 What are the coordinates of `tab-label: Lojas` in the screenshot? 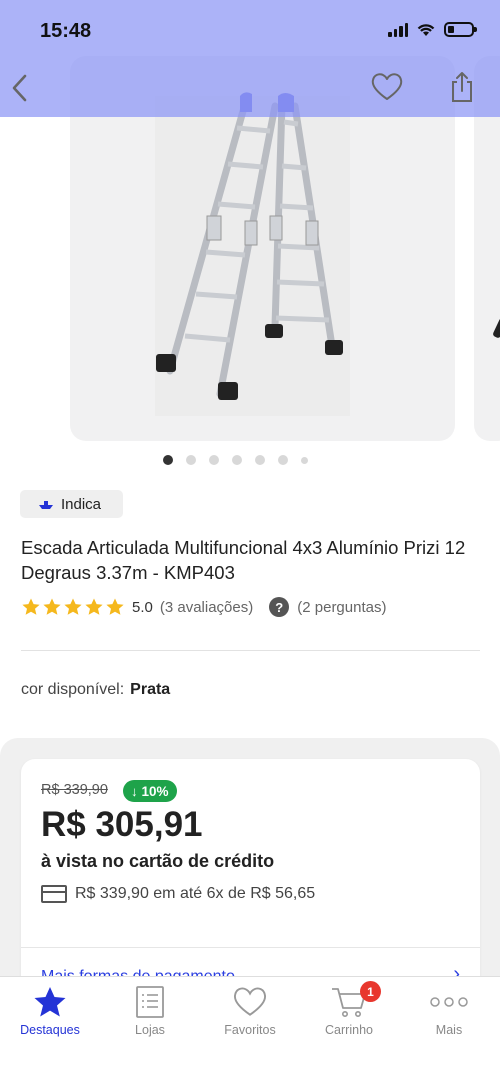 It's located at (150, 1030).